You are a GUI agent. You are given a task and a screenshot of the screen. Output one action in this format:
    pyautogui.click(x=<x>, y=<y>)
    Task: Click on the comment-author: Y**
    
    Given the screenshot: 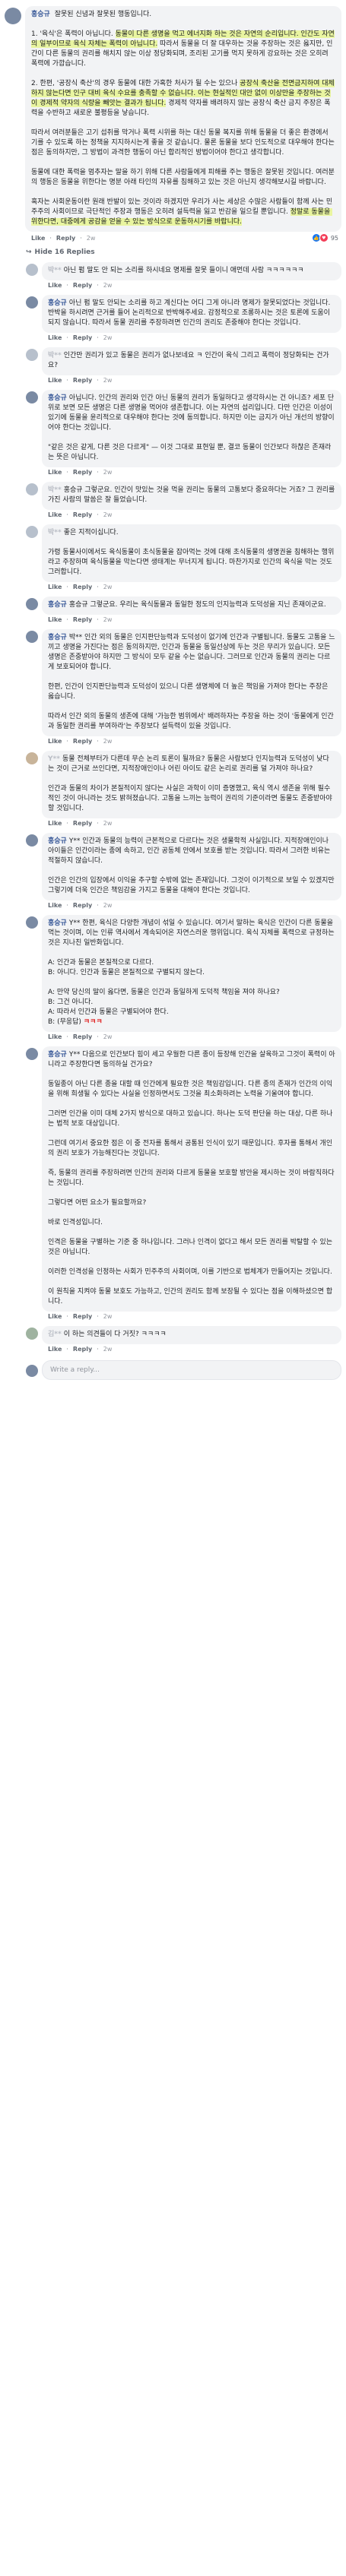 What is the action you would take?
    pyautogui.click(x=54, y=759)
    